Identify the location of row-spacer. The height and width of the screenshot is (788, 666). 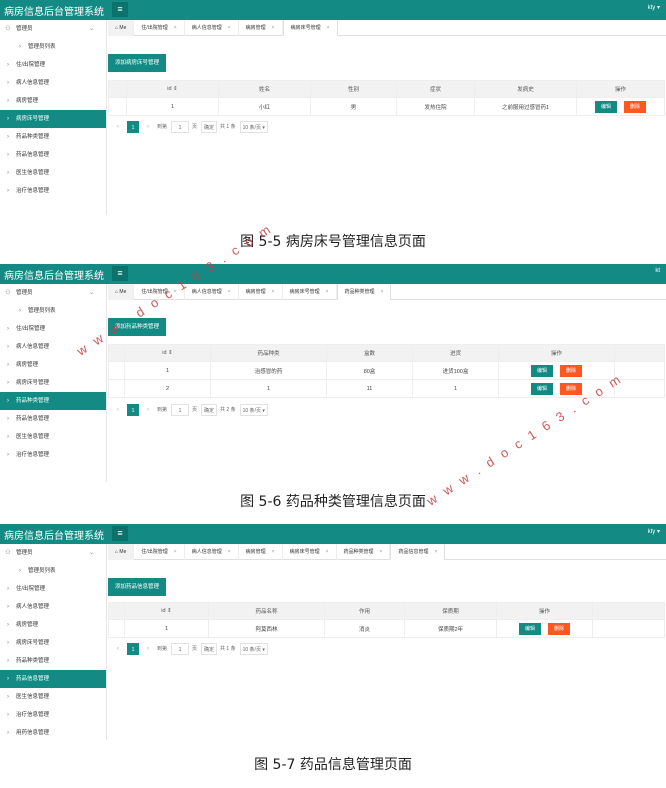
(116, 370).